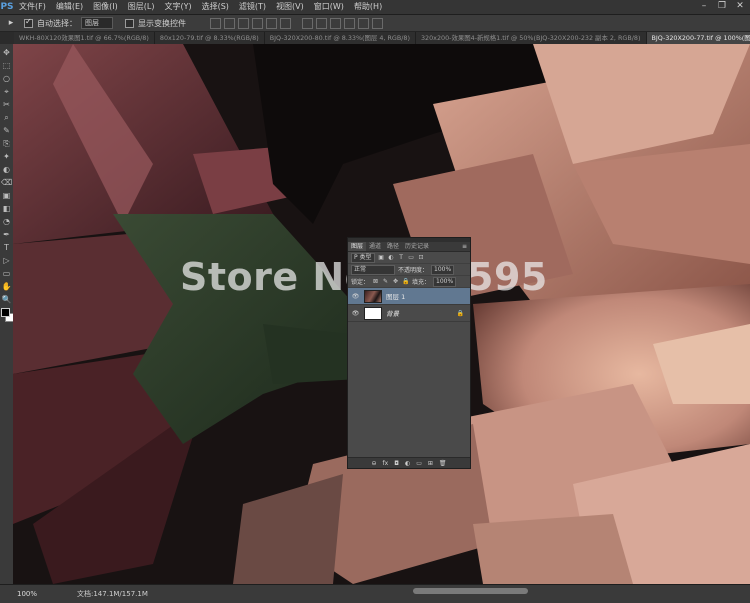  Describe the element at coordinates (363, 23) in the screenshot. I see `distribute-hcenter-icon` at that location.